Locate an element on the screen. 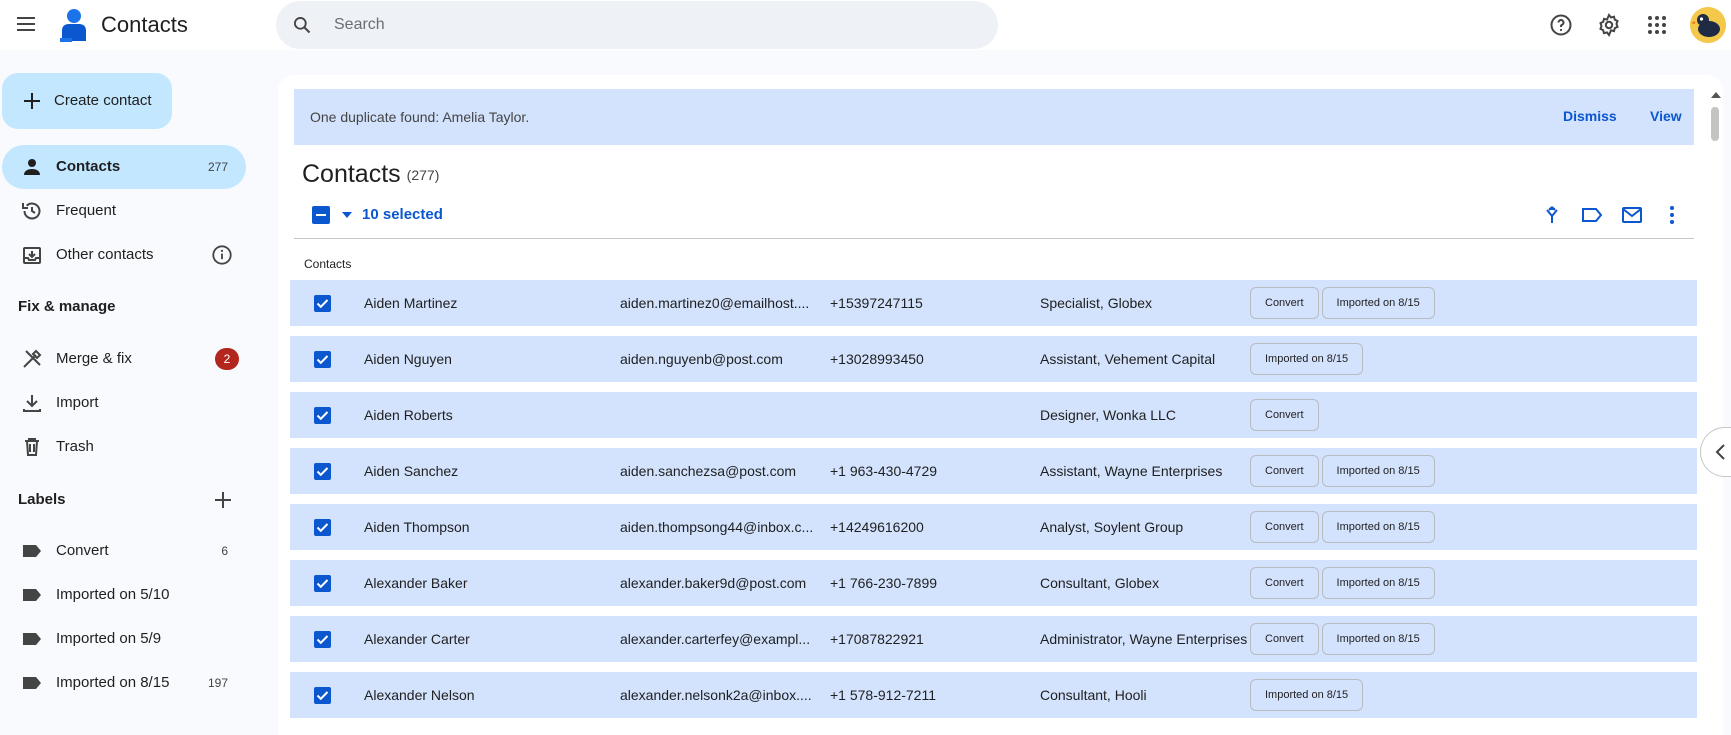 This screenshot has width=1731, height=735. view-button: View is located at coordinates (1666, 116).